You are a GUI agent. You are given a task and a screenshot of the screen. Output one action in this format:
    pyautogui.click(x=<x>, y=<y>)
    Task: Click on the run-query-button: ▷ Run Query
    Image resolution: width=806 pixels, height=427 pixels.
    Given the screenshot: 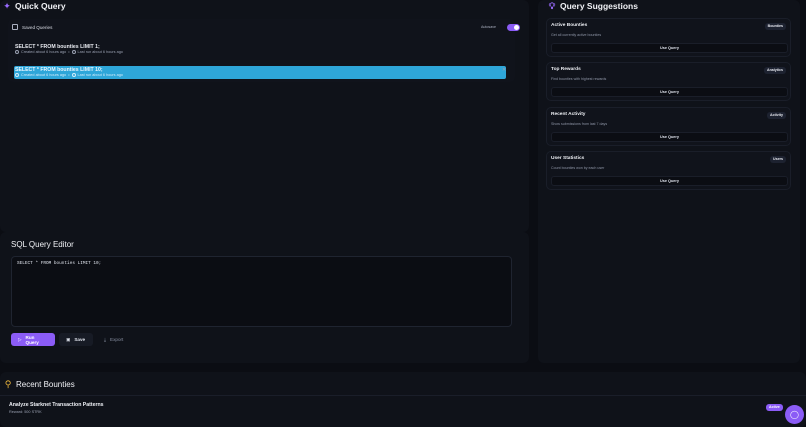 What is the action you would take?
    pyautogui.click(x=33, y=339)
    